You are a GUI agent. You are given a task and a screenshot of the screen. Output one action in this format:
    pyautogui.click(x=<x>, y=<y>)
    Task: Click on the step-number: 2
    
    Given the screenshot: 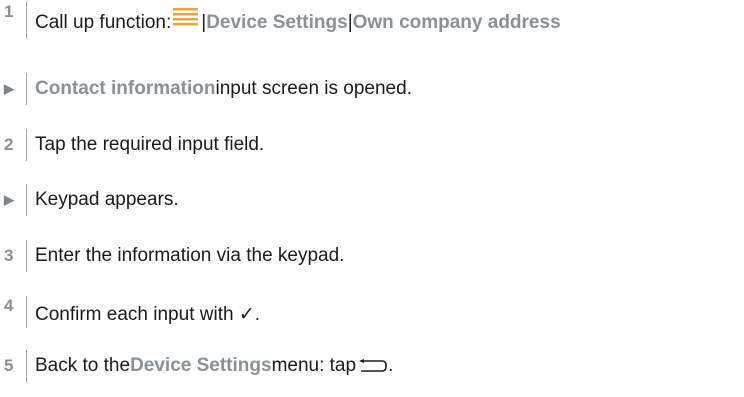 What is the action you would take?
    pyautogui.click(x=9, y=144)
    